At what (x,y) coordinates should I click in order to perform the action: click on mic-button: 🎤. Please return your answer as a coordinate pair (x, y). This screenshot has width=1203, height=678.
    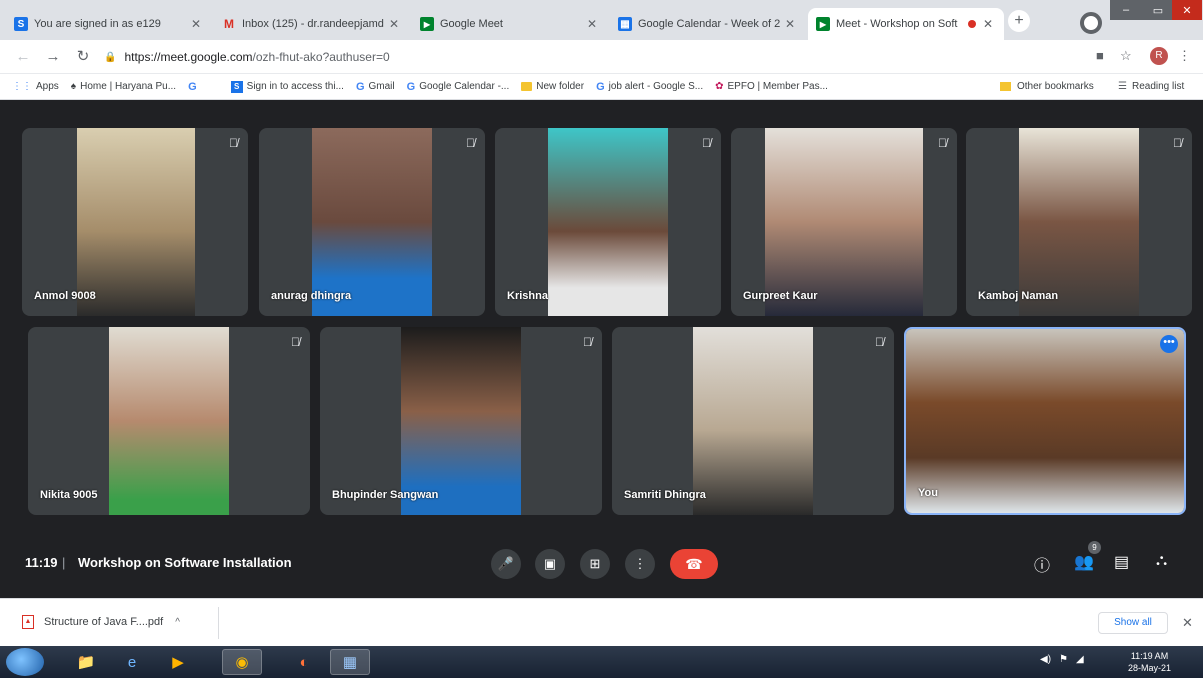
    Looking at the image, I should click on (506, 564).